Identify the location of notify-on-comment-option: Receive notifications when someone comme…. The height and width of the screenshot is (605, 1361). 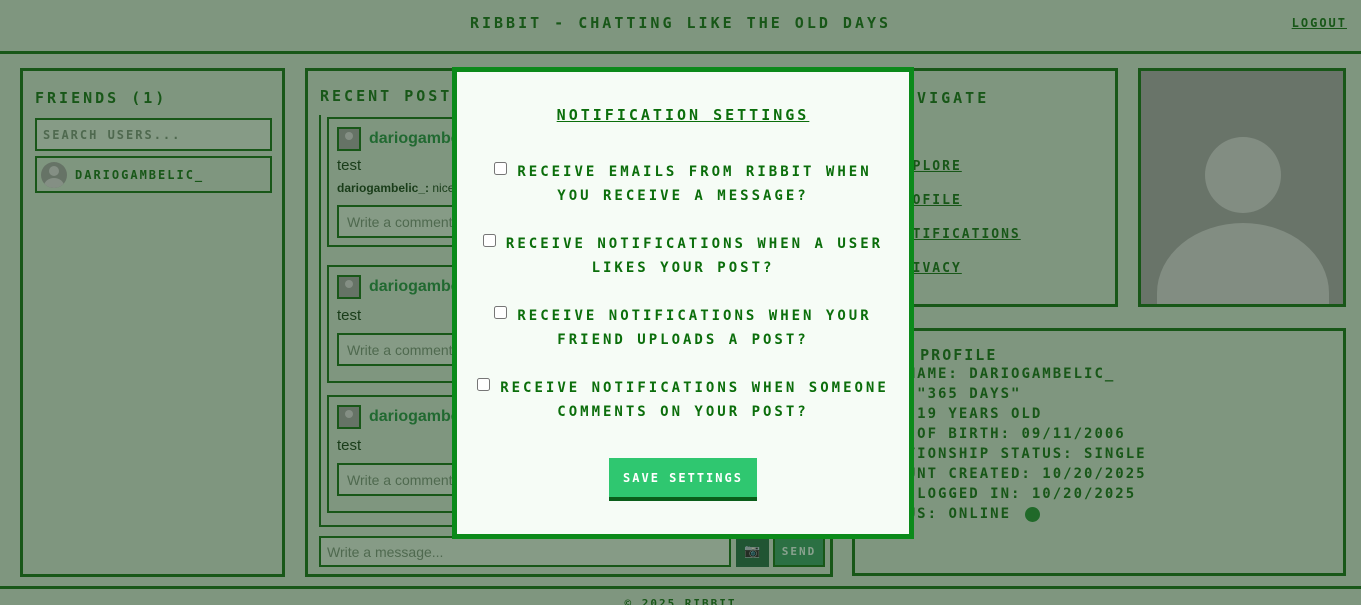
(683, 400).